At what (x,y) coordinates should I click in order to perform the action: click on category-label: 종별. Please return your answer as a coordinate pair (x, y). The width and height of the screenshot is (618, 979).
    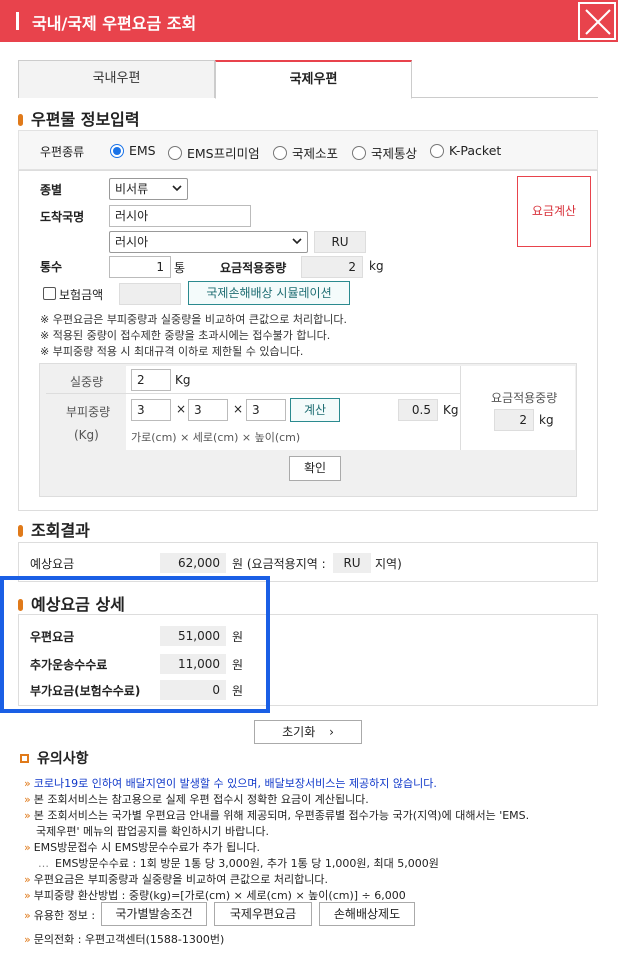
    Looking at the image, I should click on (51, 190).